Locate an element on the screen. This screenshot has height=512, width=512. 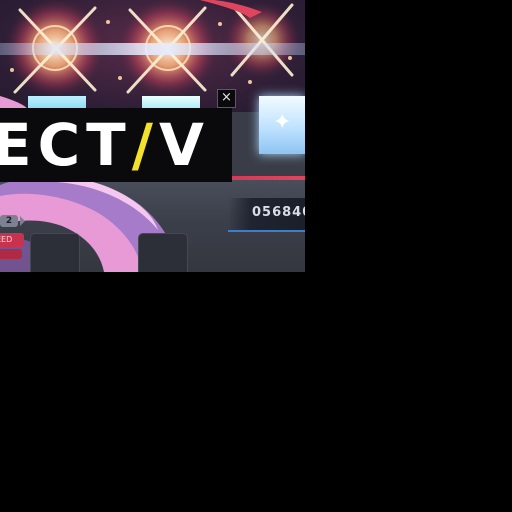
title-banner-text: ECT/V is located at coordinates (105, 145).